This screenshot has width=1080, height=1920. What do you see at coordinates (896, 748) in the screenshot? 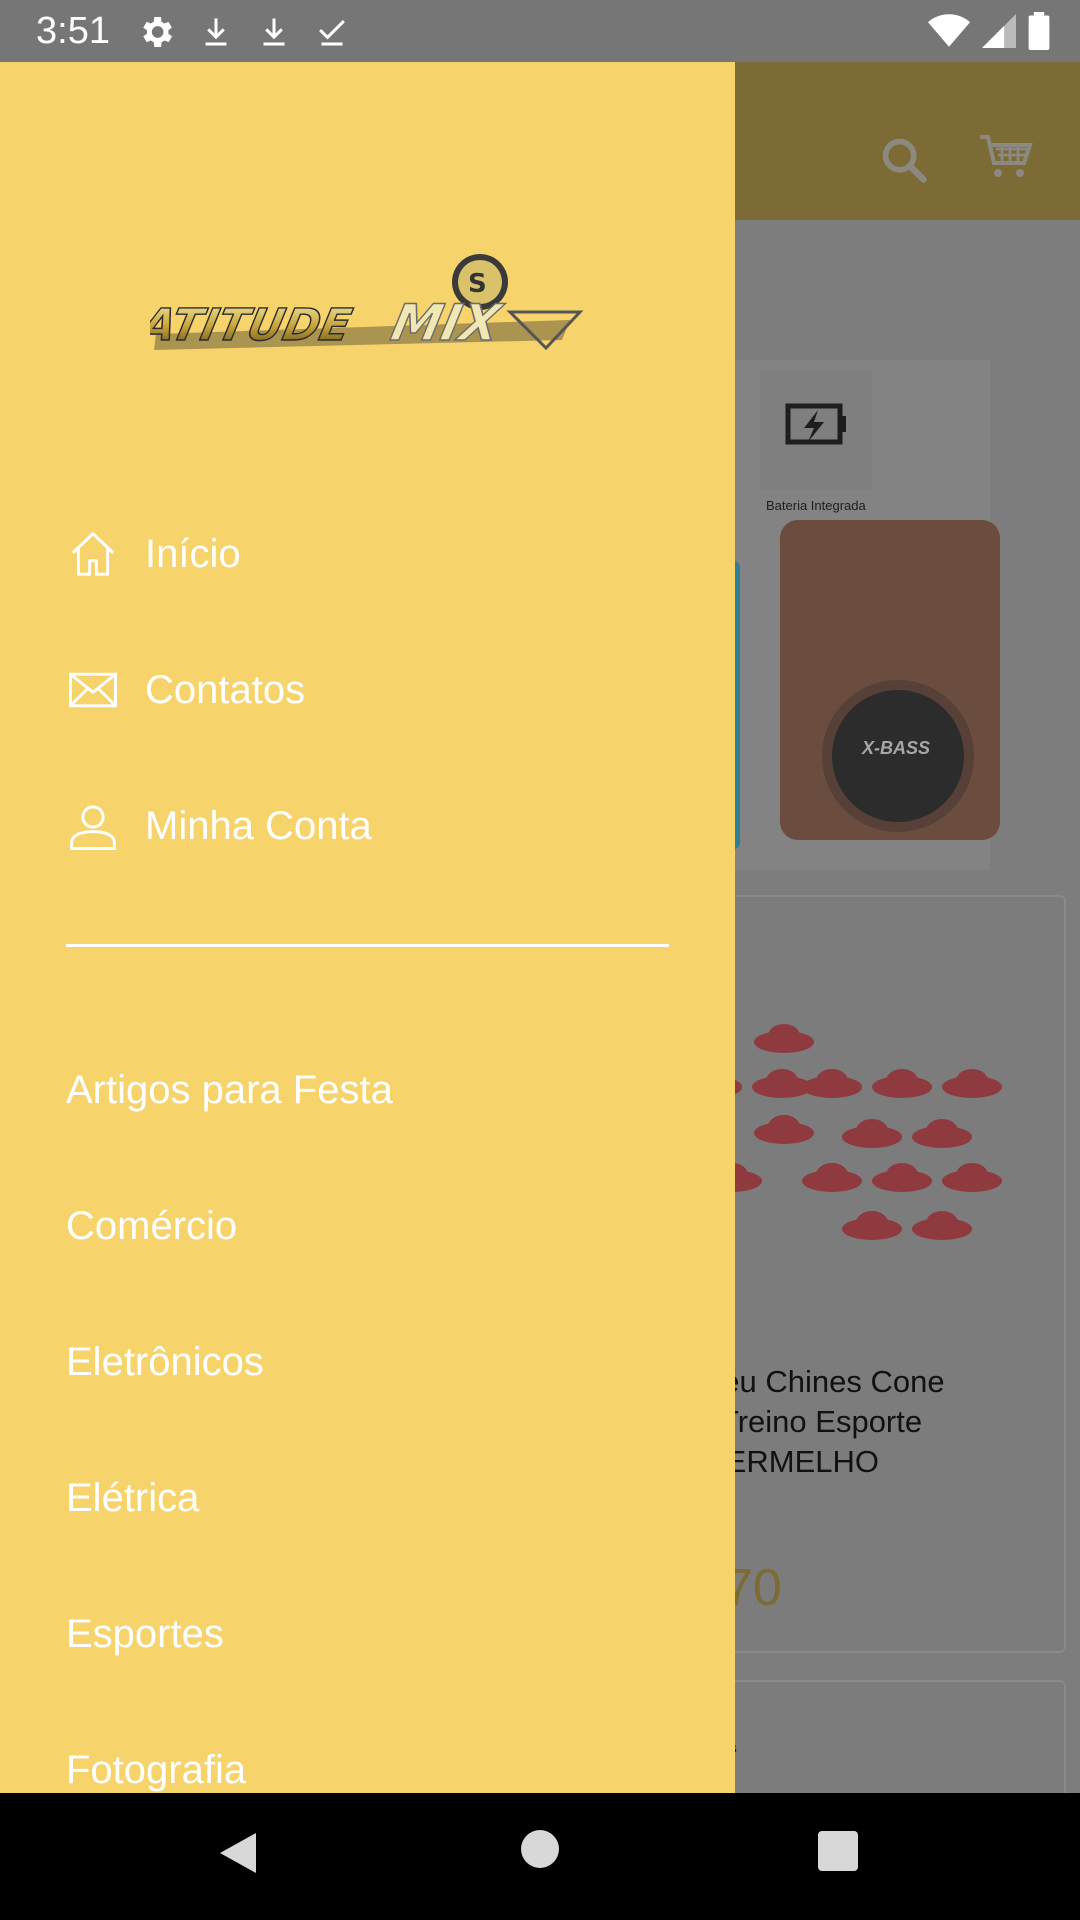
I see `speaker-brand: X-BASS` at bounding box center [896, 748].